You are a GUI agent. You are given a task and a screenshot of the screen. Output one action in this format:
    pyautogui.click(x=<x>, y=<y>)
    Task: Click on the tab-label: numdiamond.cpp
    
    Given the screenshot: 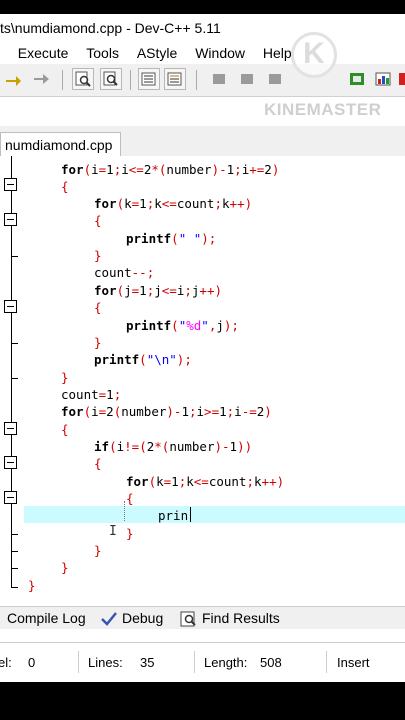 What is the action you would take?
    pyautogui.click(x=59, y=145)
    